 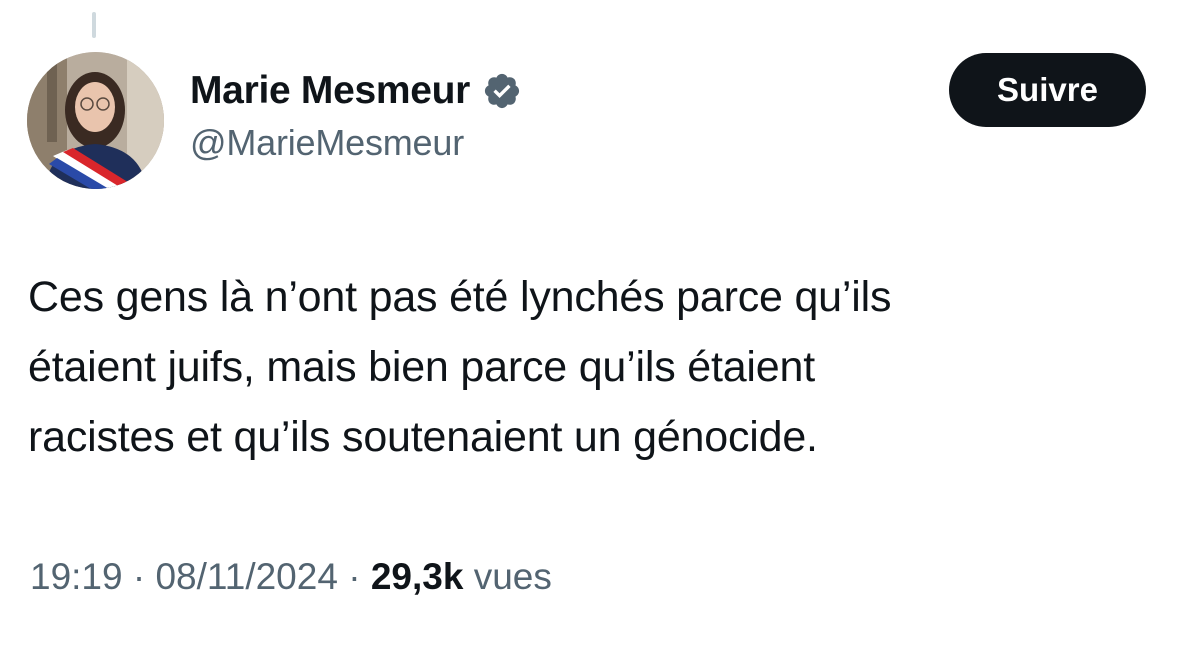 I want to click on tweet-date: 08/11/2024, so click(x=246, y=576).